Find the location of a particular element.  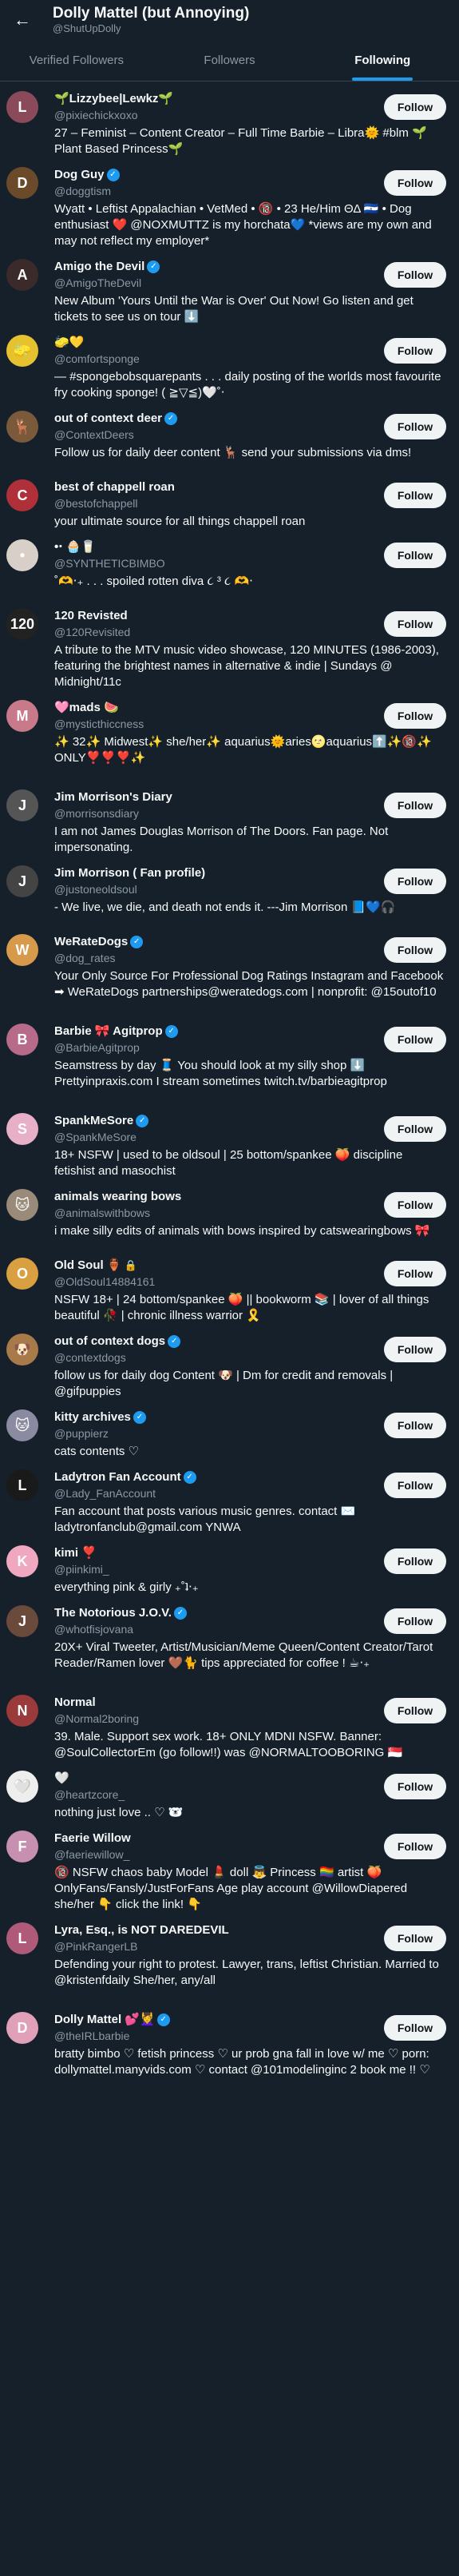

user-name: out of context deer is located at coordinates (108, 419).